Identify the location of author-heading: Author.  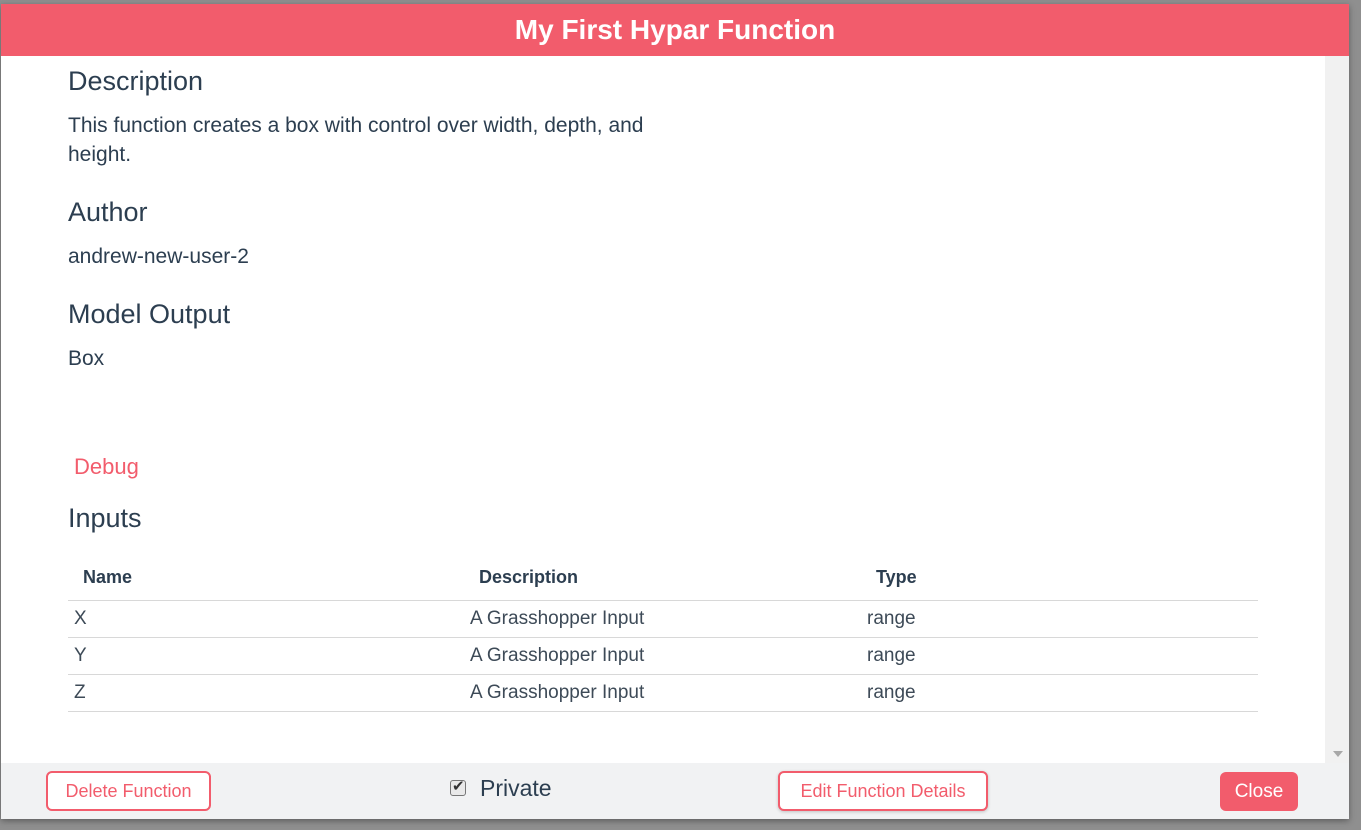
(108, 212).